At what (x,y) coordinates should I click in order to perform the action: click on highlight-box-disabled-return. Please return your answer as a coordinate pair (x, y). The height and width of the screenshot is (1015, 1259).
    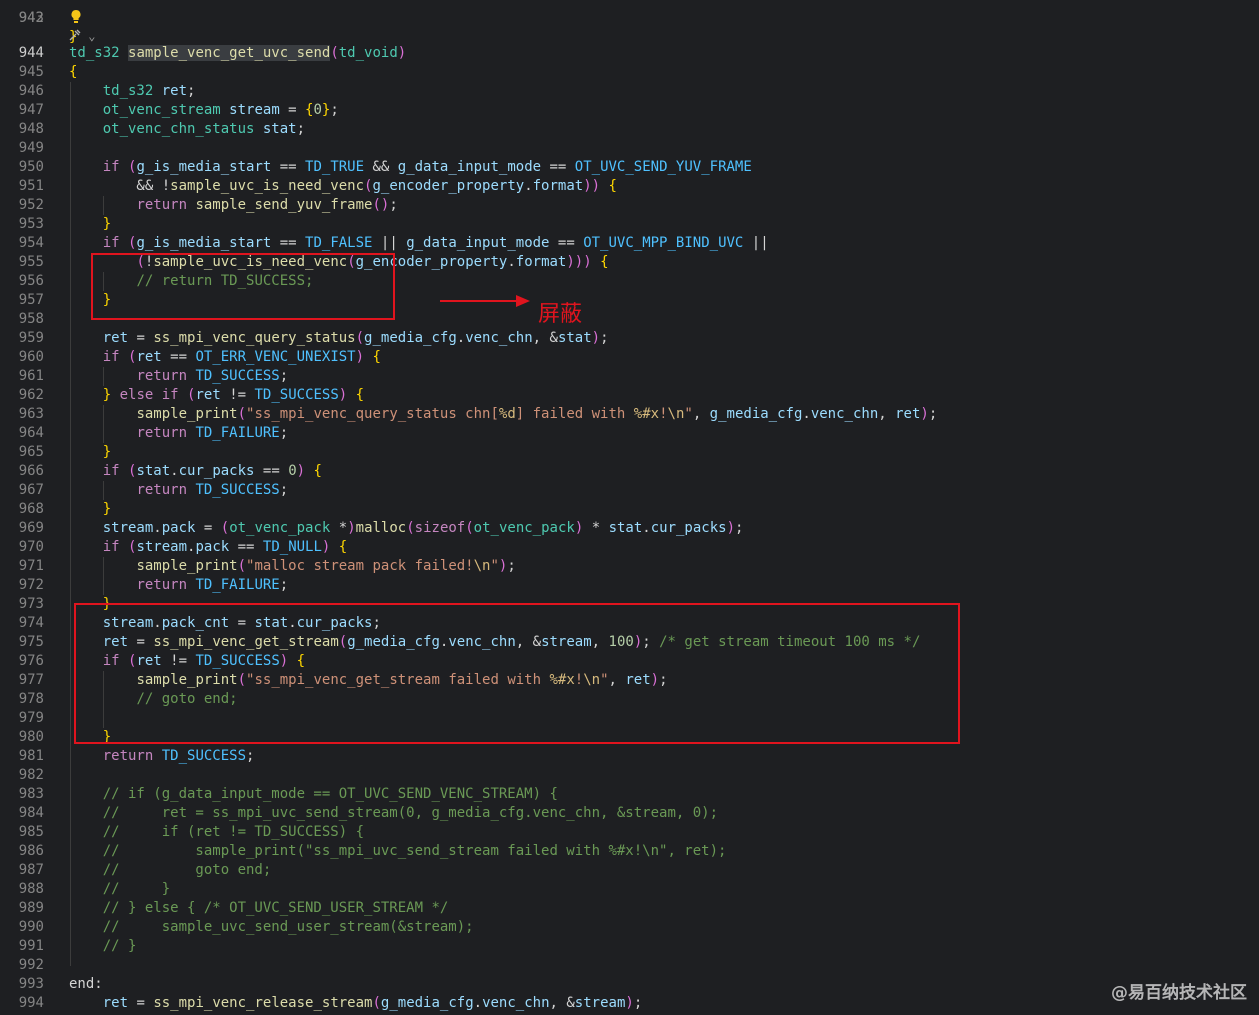
    Looking at the image, I should click on (243, 286).